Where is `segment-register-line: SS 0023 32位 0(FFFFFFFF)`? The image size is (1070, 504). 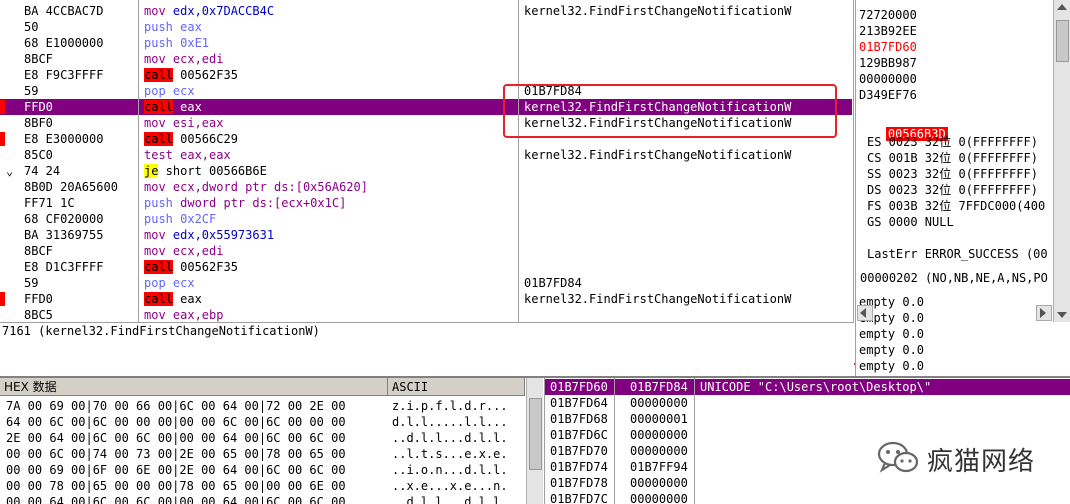
segment-register-line: SS 0023 32位 0(FFFFFFFF) is located at coordinates (952, 174).